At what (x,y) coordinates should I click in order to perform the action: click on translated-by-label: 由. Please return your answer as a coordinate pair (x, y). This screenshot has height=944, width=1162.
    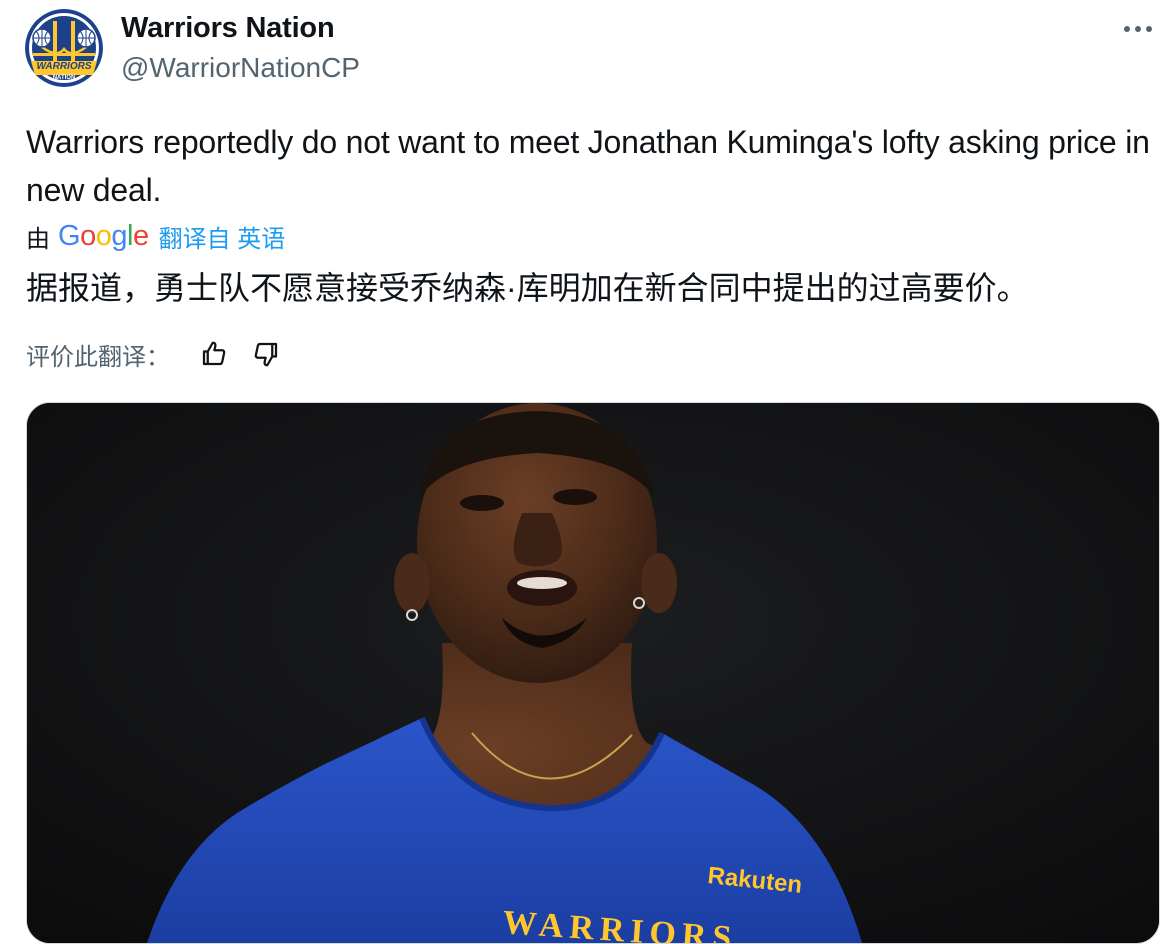
    Looking at the image, I should click on (38, 239).